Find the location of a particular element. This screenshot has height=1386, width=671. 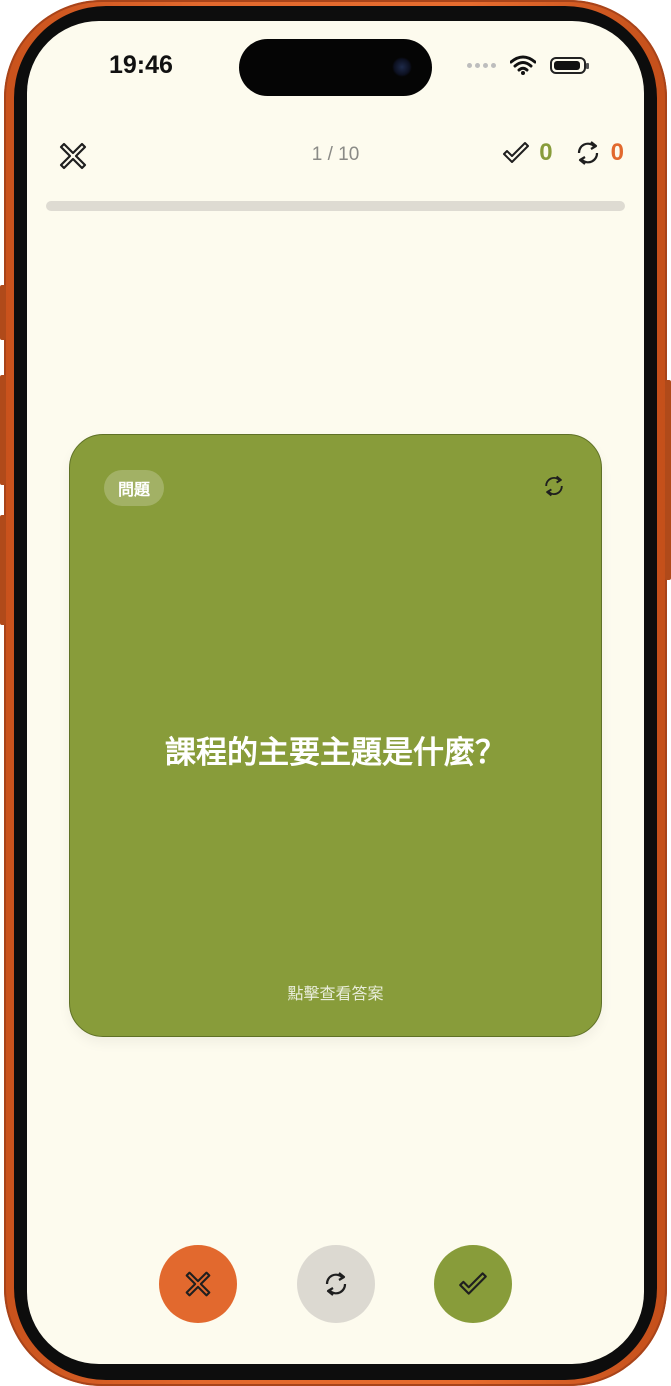

repeat-stat: 0 is located at coordinates (598, 153).